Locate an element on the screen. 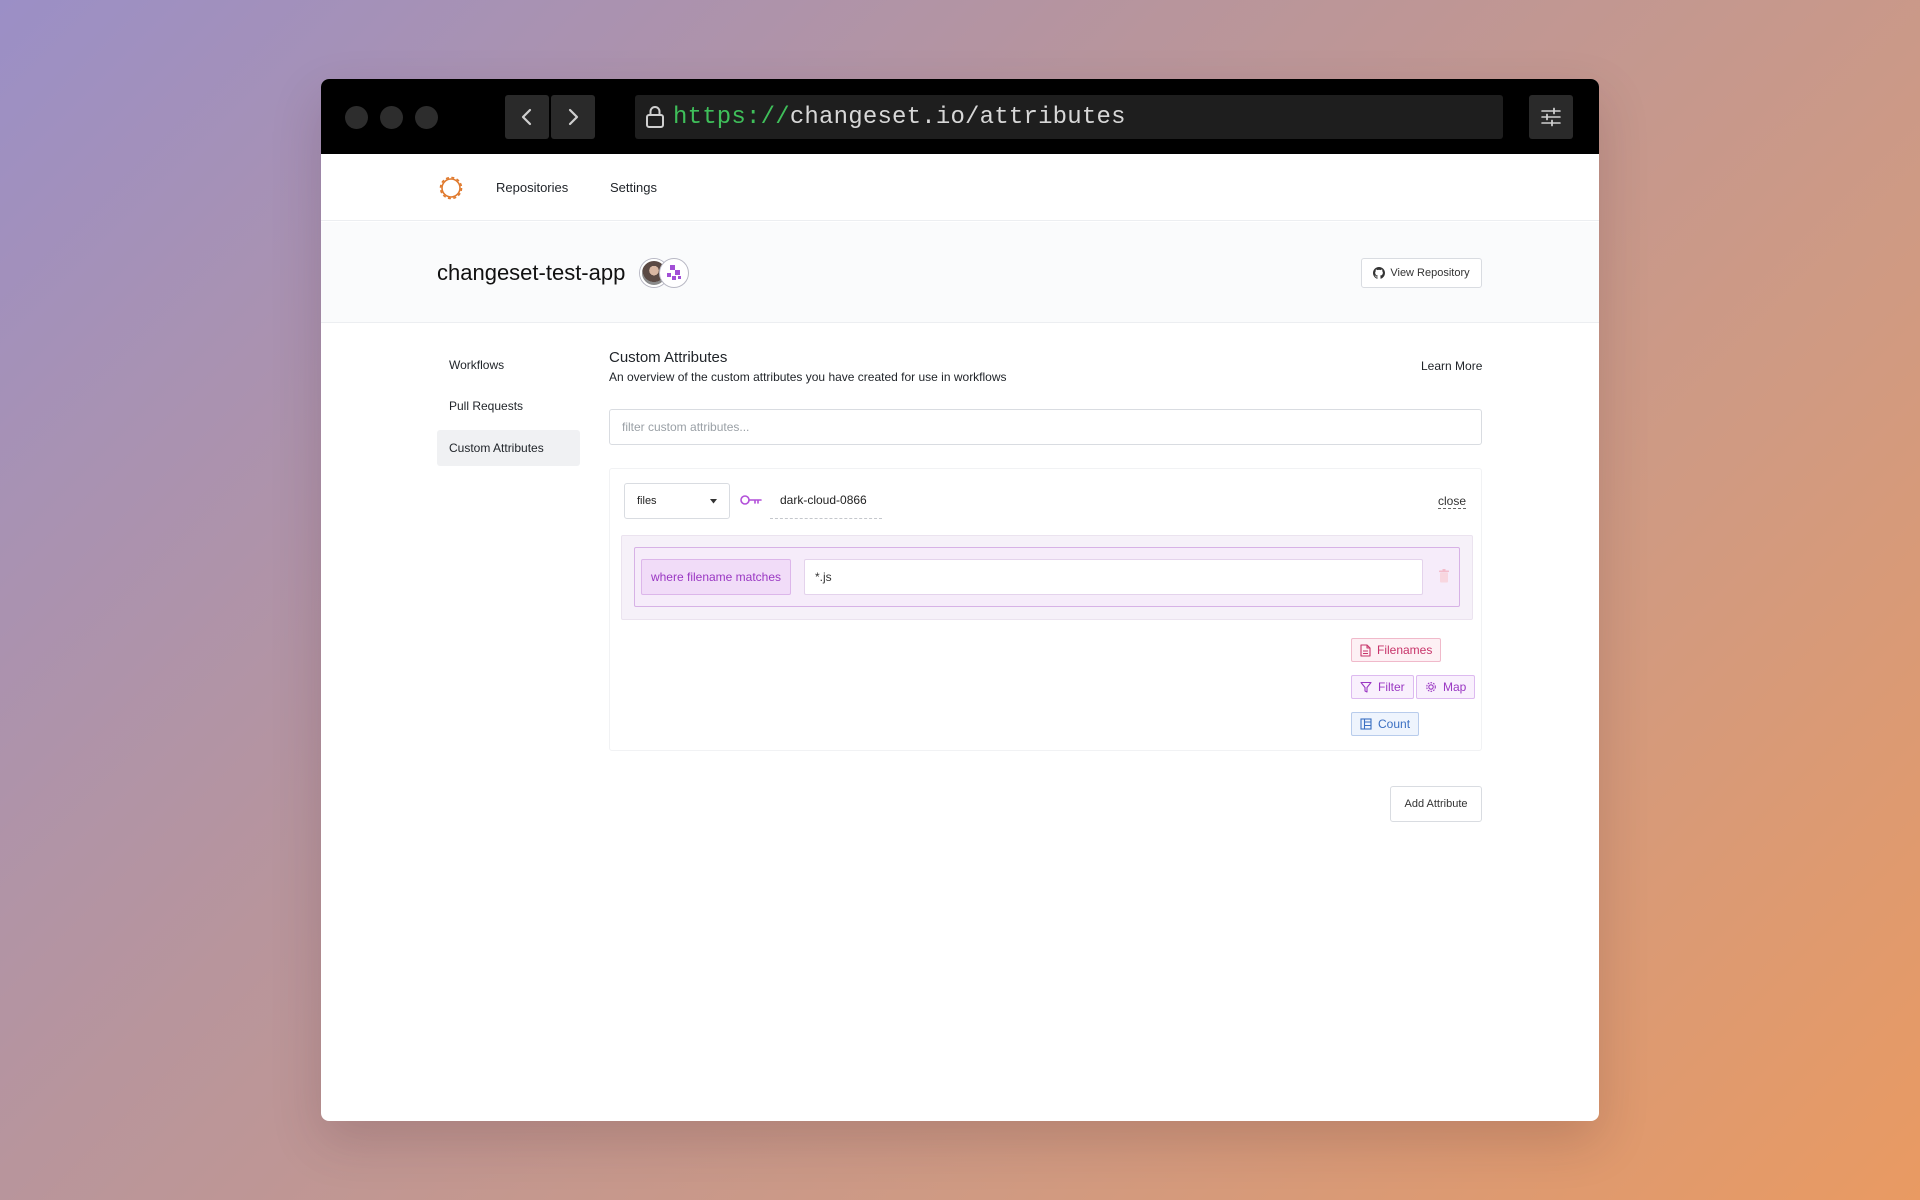 The height and width of the screenshot is (1200, 1920). back-button is located at coordinates (527, 117).